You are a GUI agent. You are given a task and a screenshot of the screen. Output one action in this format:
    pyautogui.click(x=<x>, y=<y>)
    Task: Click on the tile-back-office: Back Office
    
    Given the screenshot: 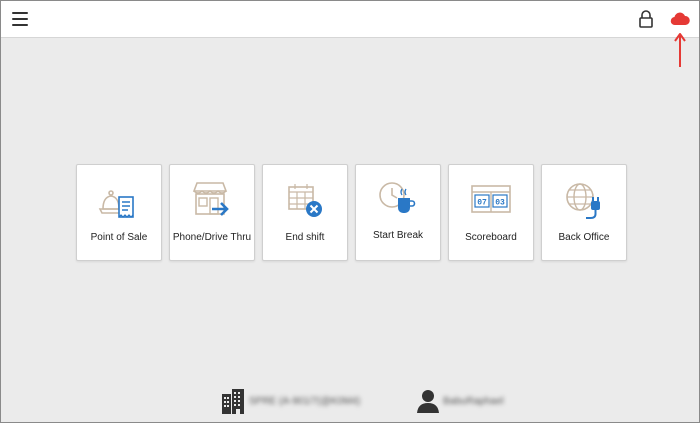 What is the action you would take?
    pyautogui.click(x=584, y=212)
    